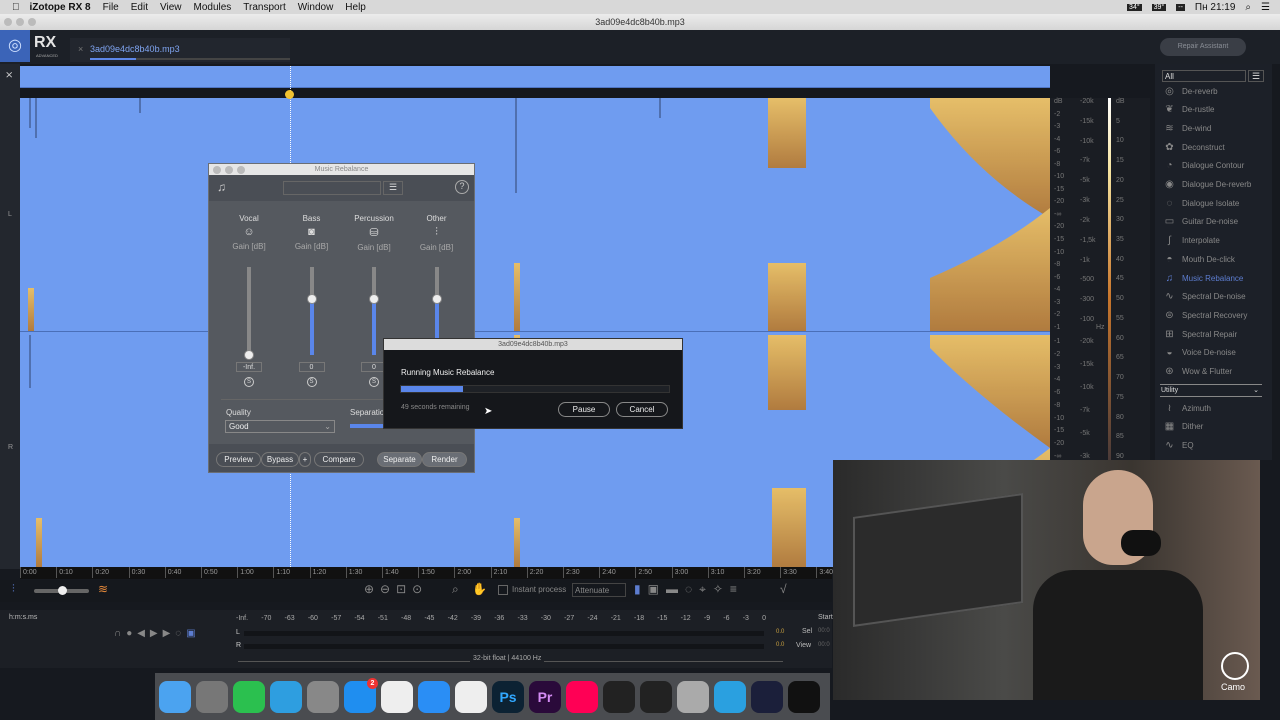 This screenshot has height=720, width=1280. What do you see at coordinates (238, 459) in the screenshot?
I see `preview-button: Preview` at bounding box center [238, 459].